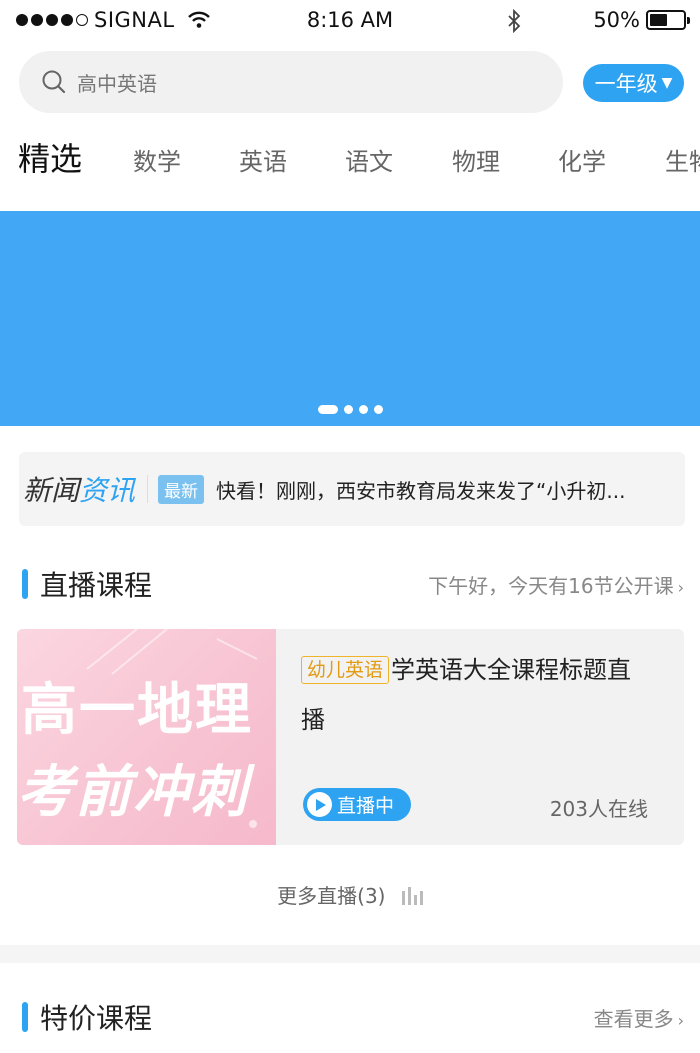 Image resolution: width=700 pixels, height=1053 pixels. Describe the element at coordinates (626, 84) in the screenshot. I see `grade-label: 一年级` at that location.